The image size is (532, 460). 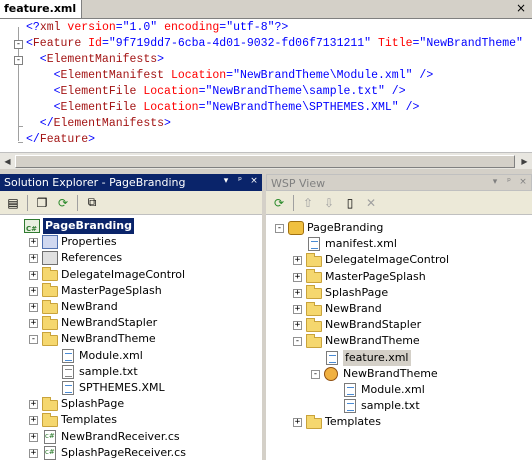 I want to click on code-token: "1.0", so click(x=140, y=27).